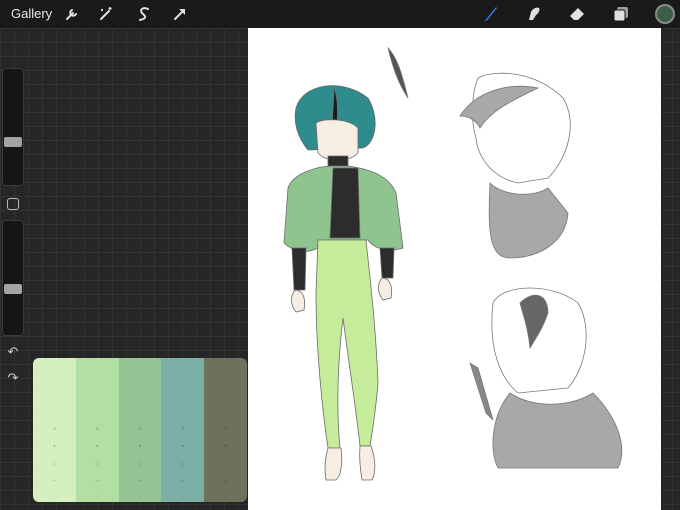  I want to click on color-palette: × ▪ ☆ ↔ ◌ × ▪ ☆ ↔ ◌ × ▪ ☆ ↔ ◌ × ▪ ☆ ↔ ◌ × ▪ ☆ ↔ ◌, so click(140, 430).